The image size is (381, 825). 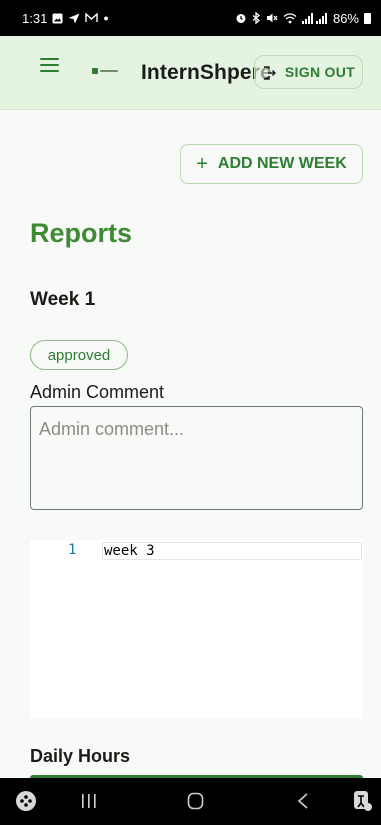 What do you see at coordinates (206, 72) in the screenshot?
I see `app-title: InternShpere` at bounding box center [206, 72].